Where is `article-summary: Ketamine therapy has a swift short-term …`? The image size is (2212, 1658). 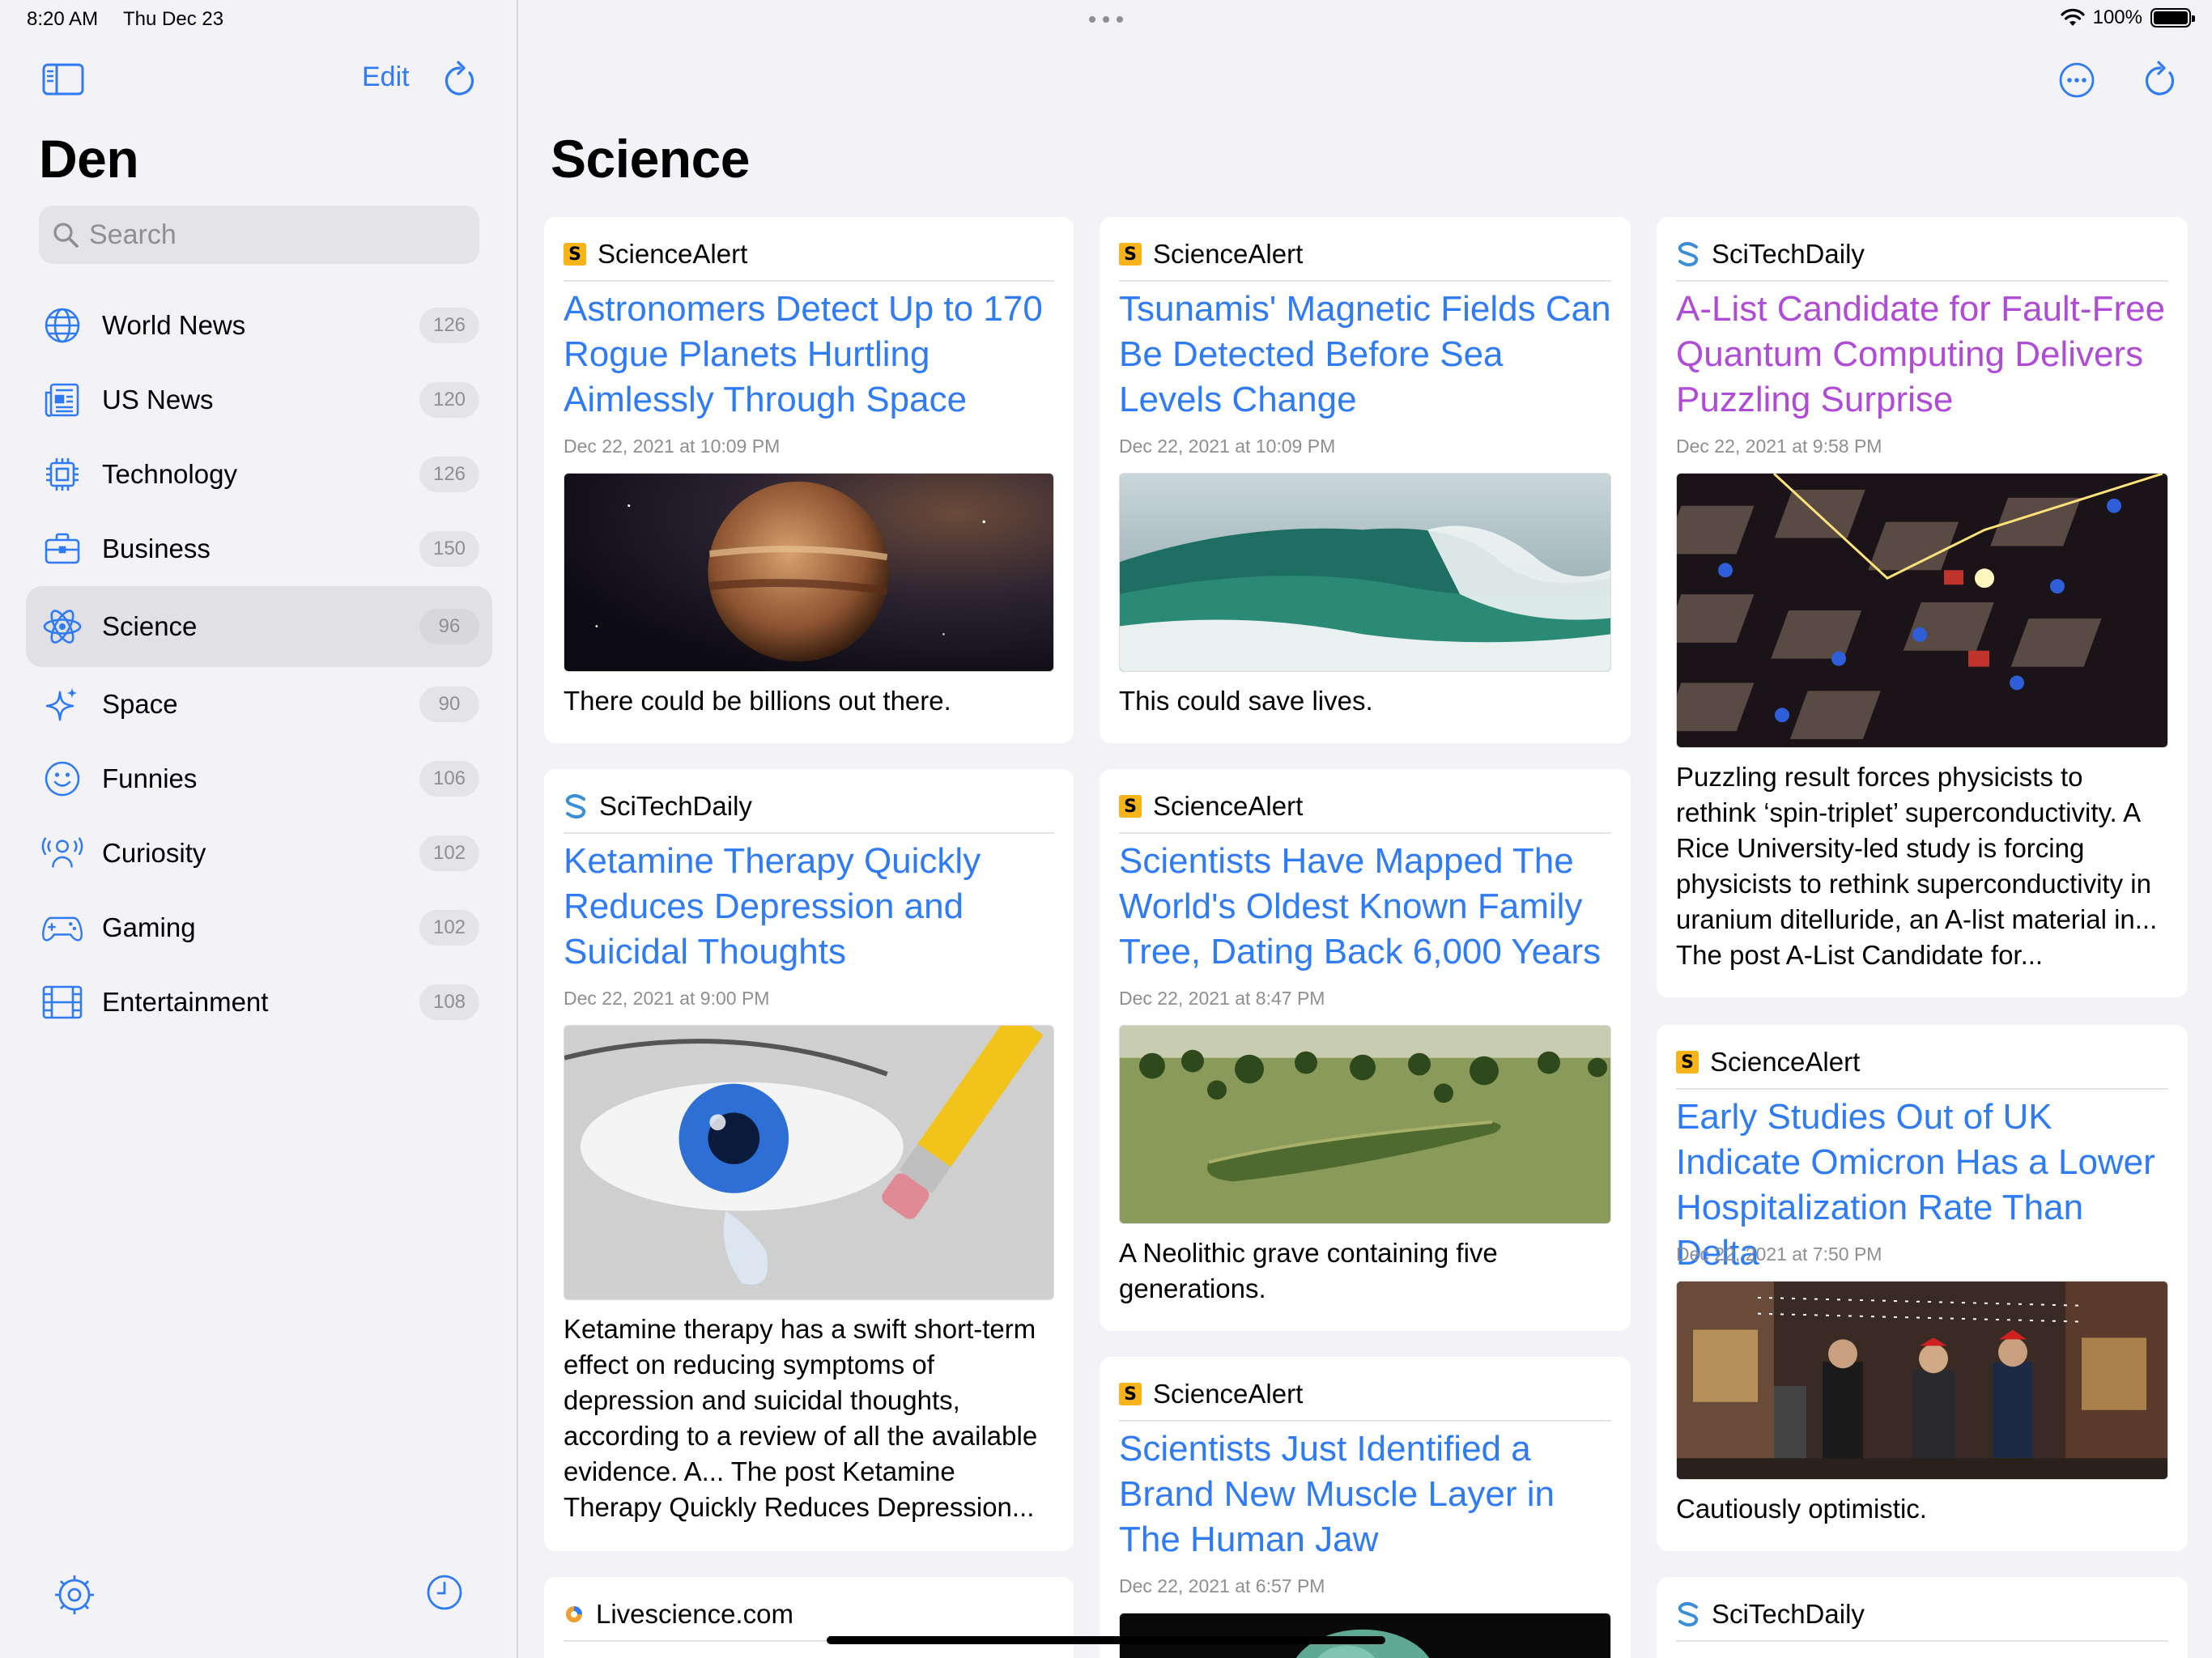 article-summary: Ketamine therapy has a swift short-term … is located at coordinates (801, 1418).